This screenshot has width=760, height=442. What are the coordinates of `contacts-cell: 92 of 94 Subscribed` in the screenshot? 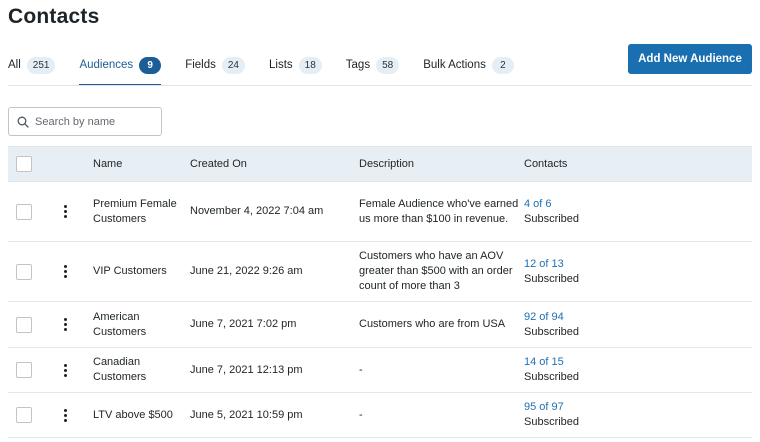 It's located at (599, 325).